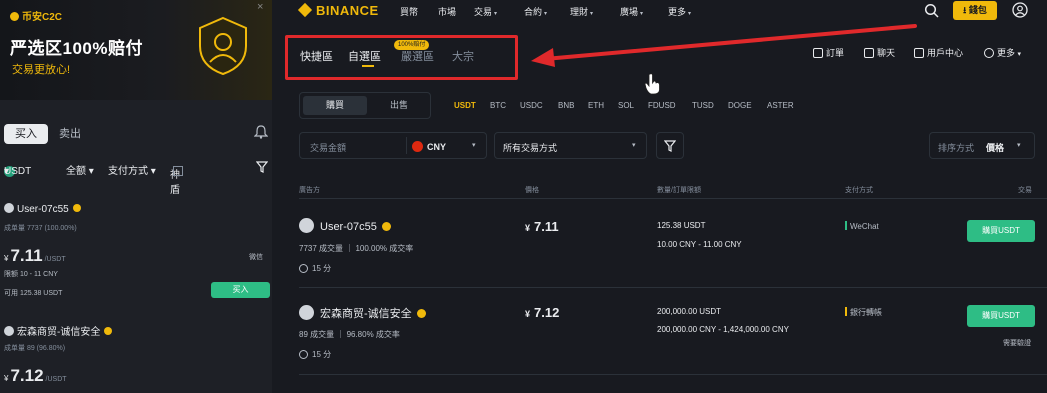  I want to click on nav-item-markets: 市場, so click(447, 11).